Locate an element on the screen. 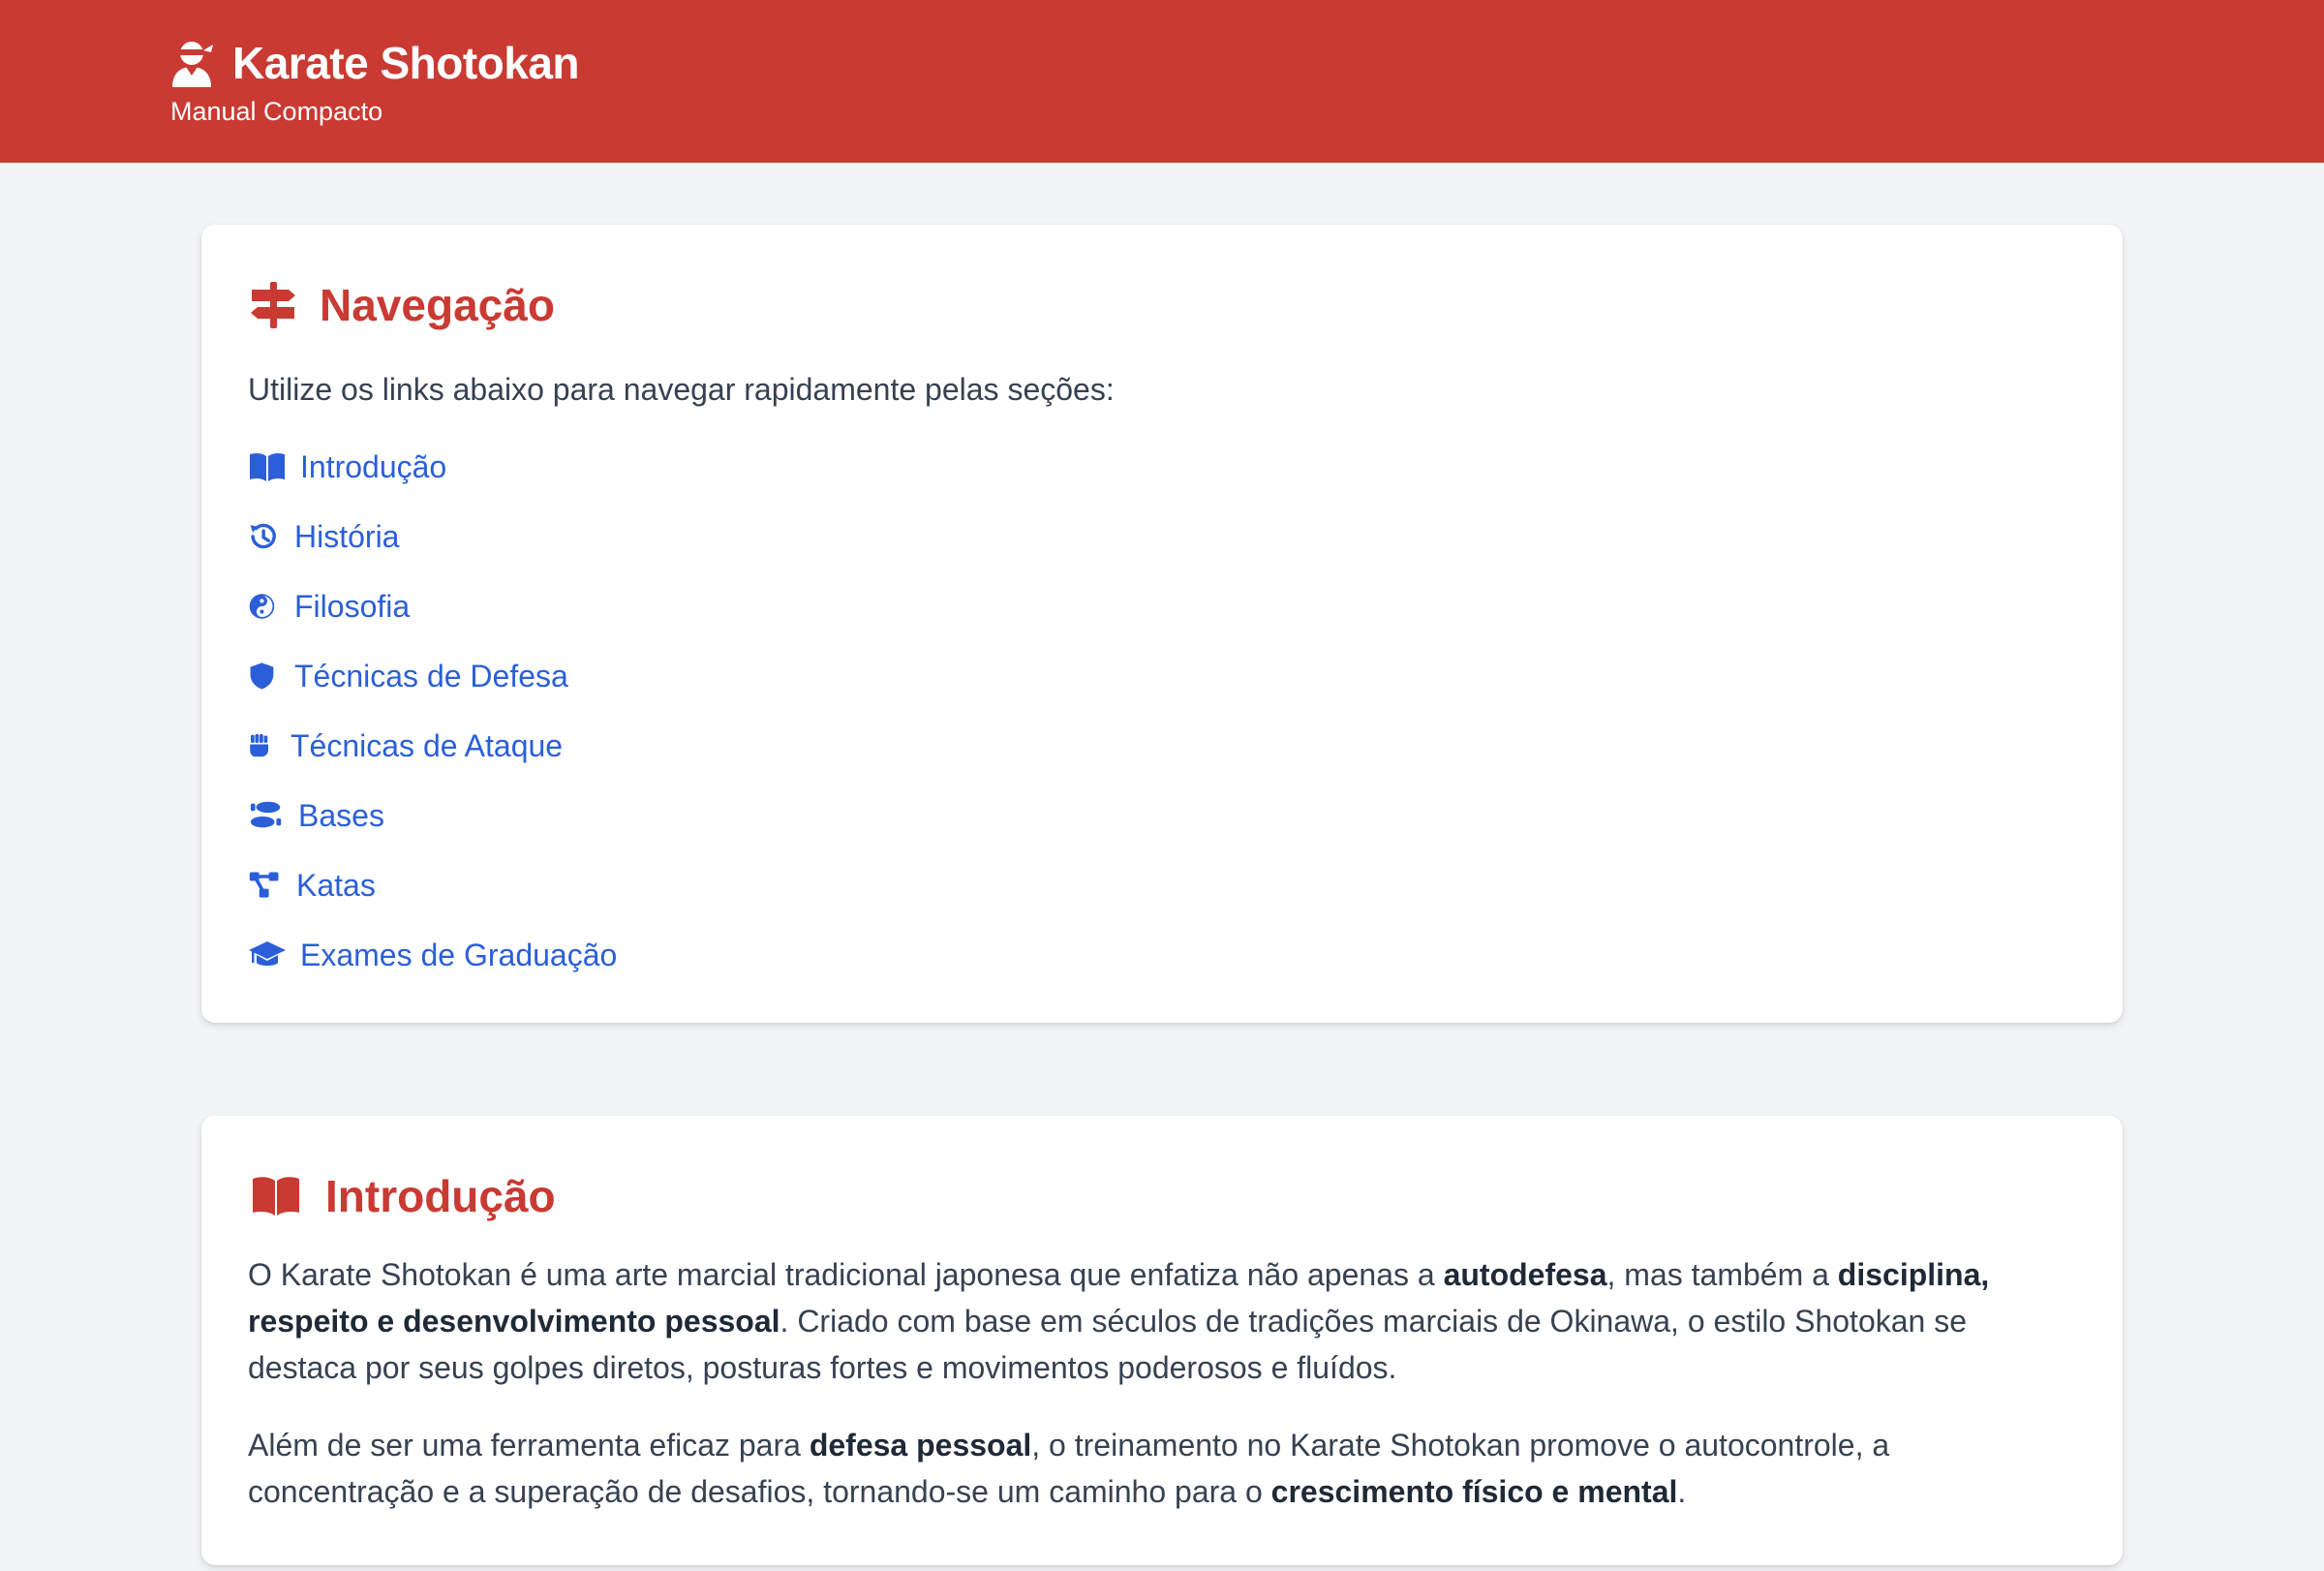 The height and width of the screenshot is (1571, 2324). site-header: Karate Shotokan Manual Compacto is located at coordinates (1162, 82).